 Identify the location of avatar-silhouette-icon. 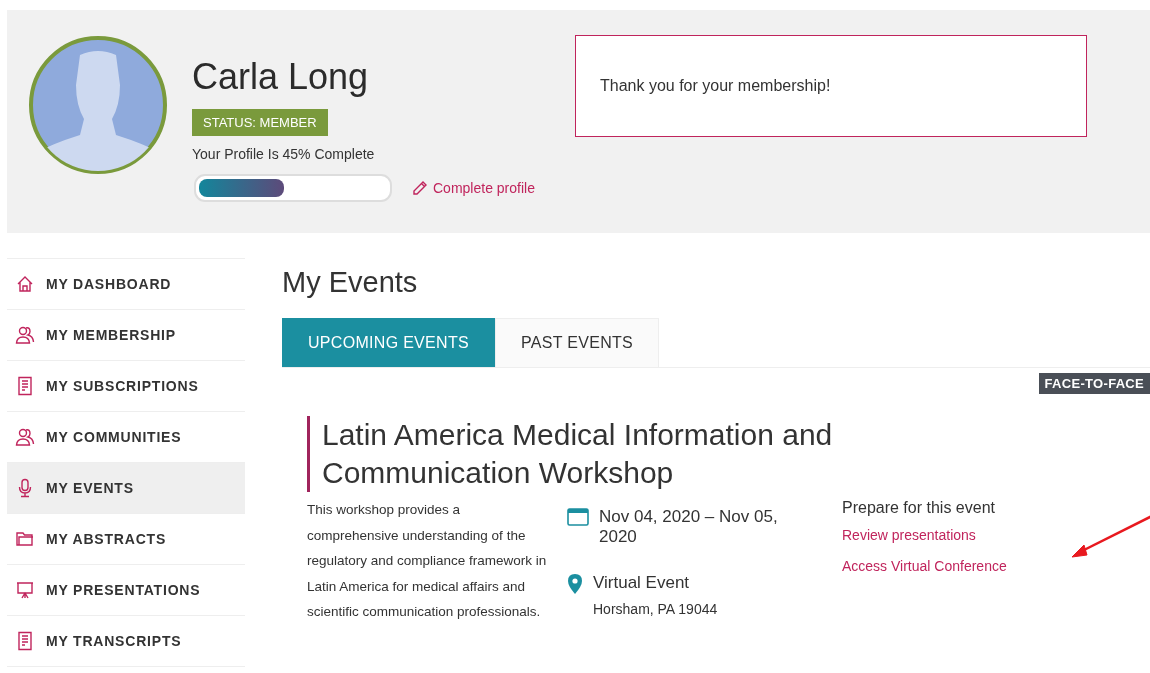
(98, 105).